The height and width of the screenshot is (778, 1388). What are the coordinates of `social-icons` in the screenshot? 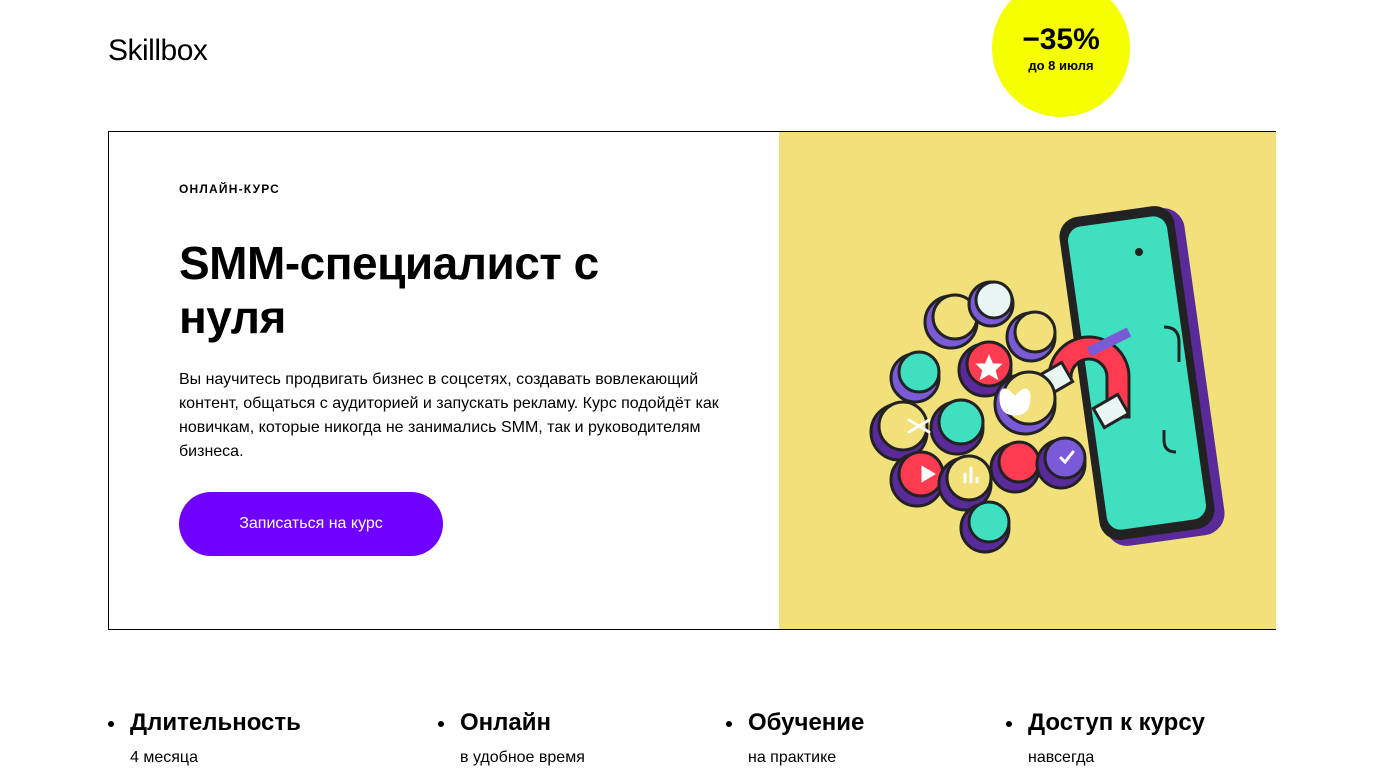 It's located at (978, 417).